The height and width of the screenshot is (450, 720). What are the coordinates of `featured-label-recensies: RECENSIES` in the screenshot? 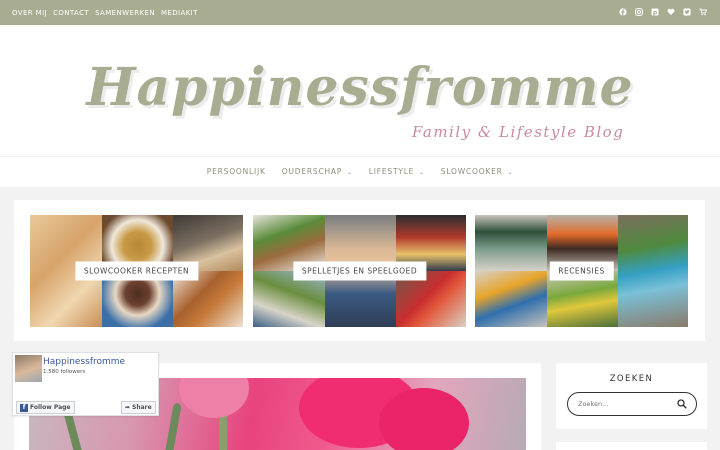 It's located at (581, 271).